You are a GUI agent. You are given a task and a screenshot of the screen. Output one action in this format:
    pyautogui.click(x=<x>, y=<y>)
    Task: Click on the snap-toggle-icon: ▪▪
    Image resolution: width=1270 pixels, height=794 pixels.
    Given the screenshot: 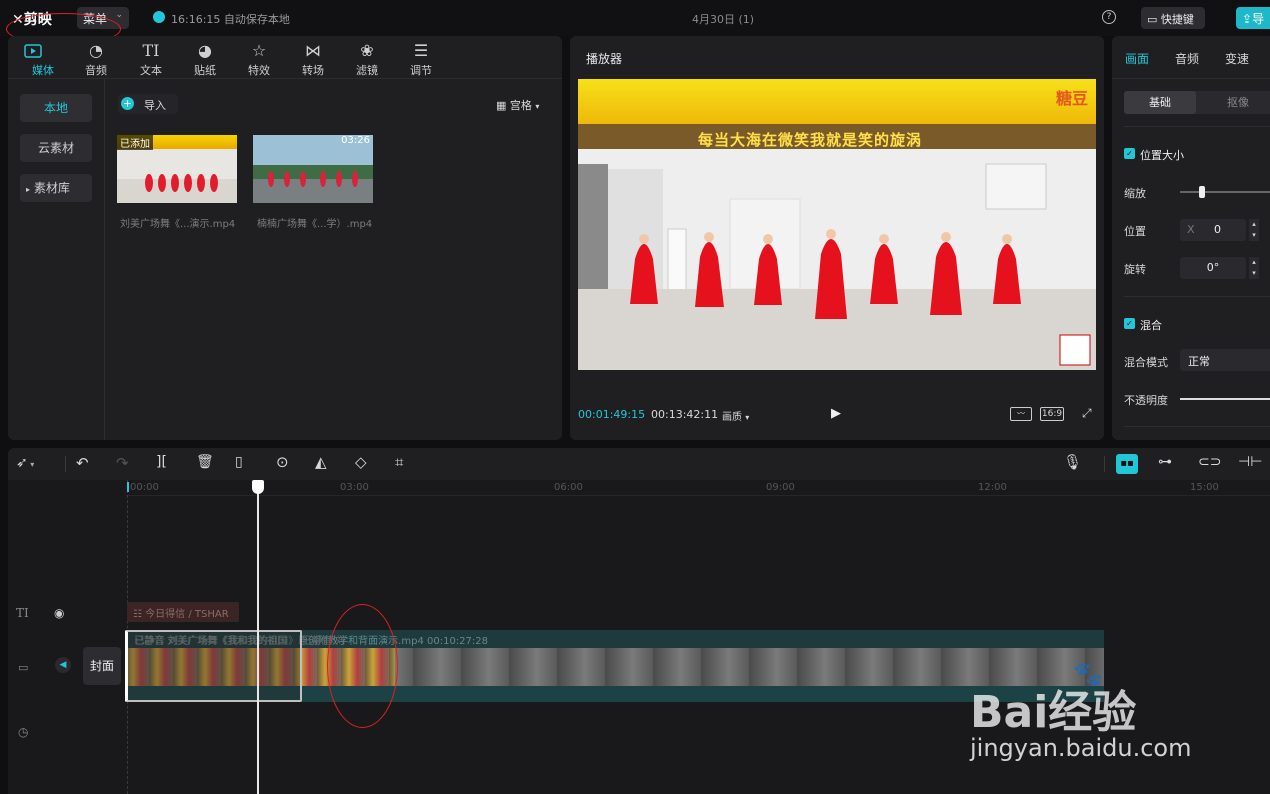 What is the action you would take?
    pyautogui.click(x=1127, y=464)
    